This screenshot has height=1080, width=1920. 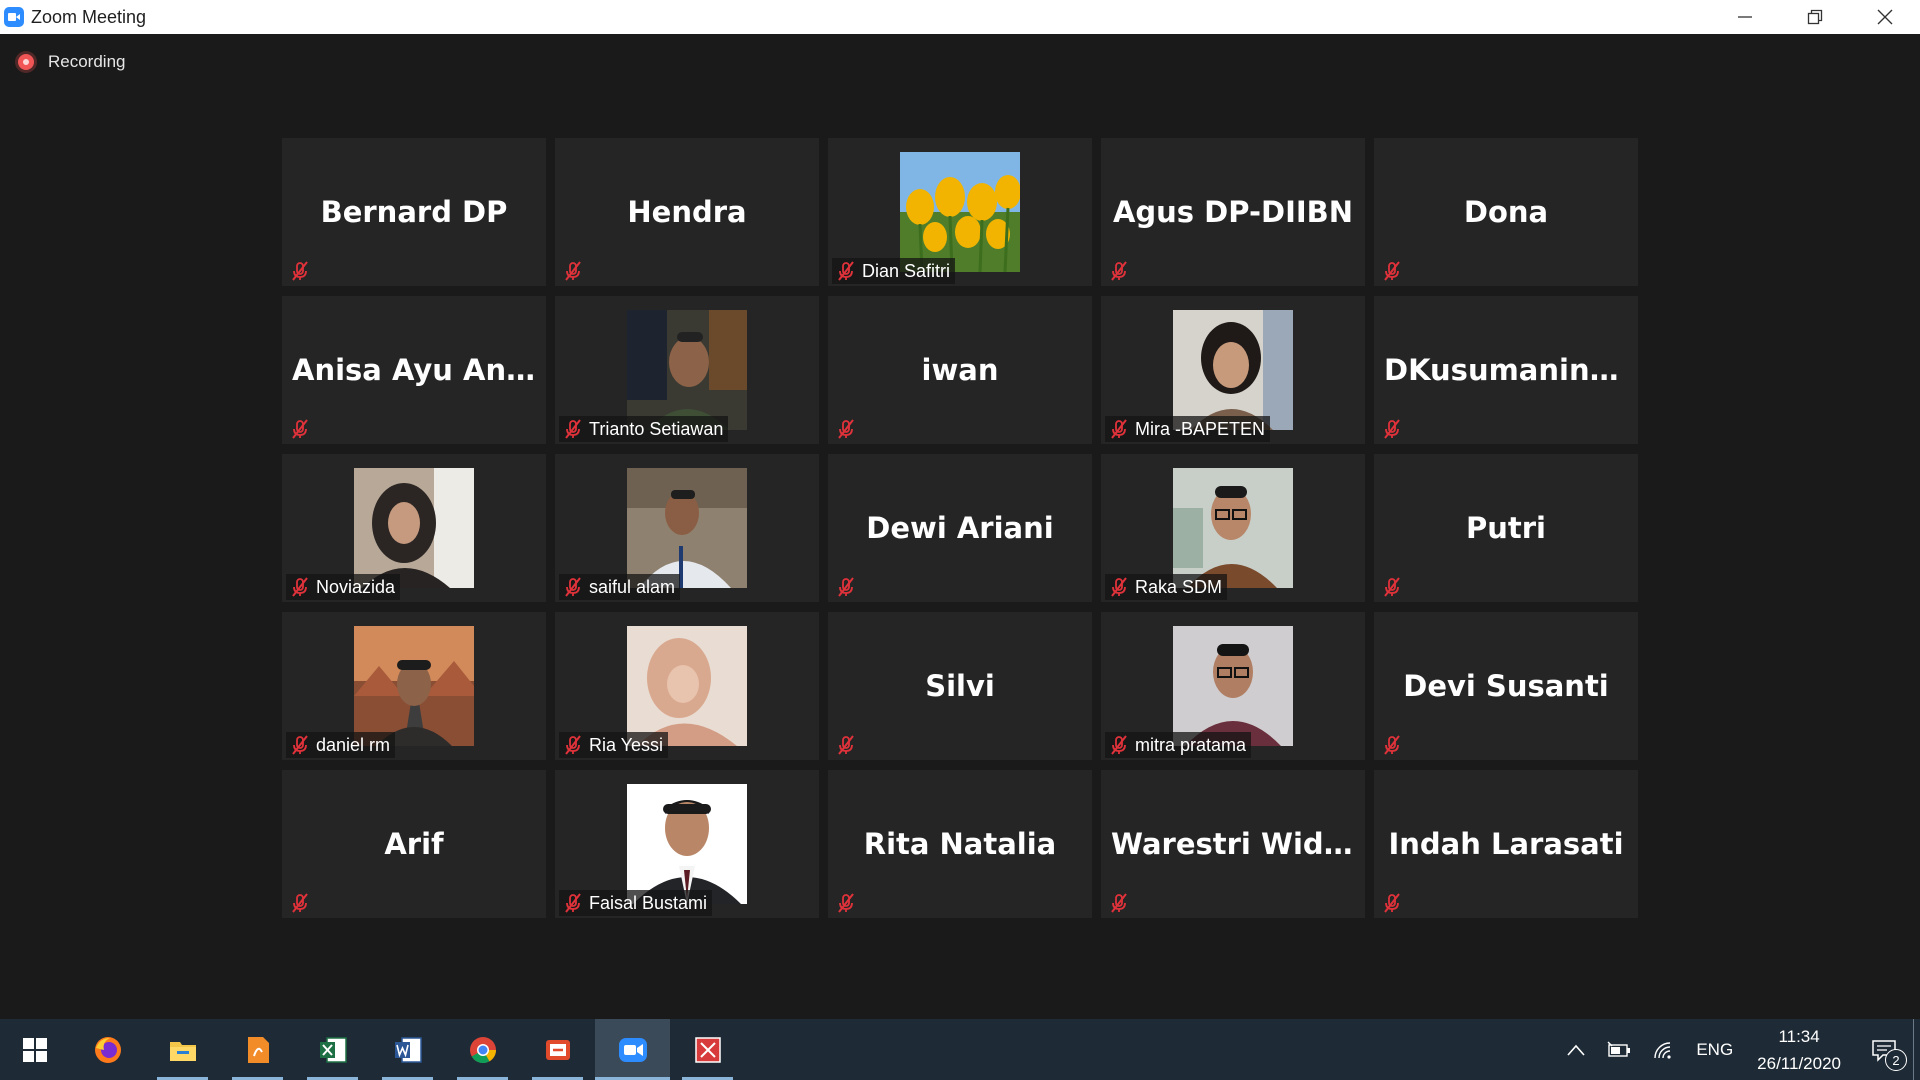 I want to click on excel-icon, so click(x=333, y=1049).